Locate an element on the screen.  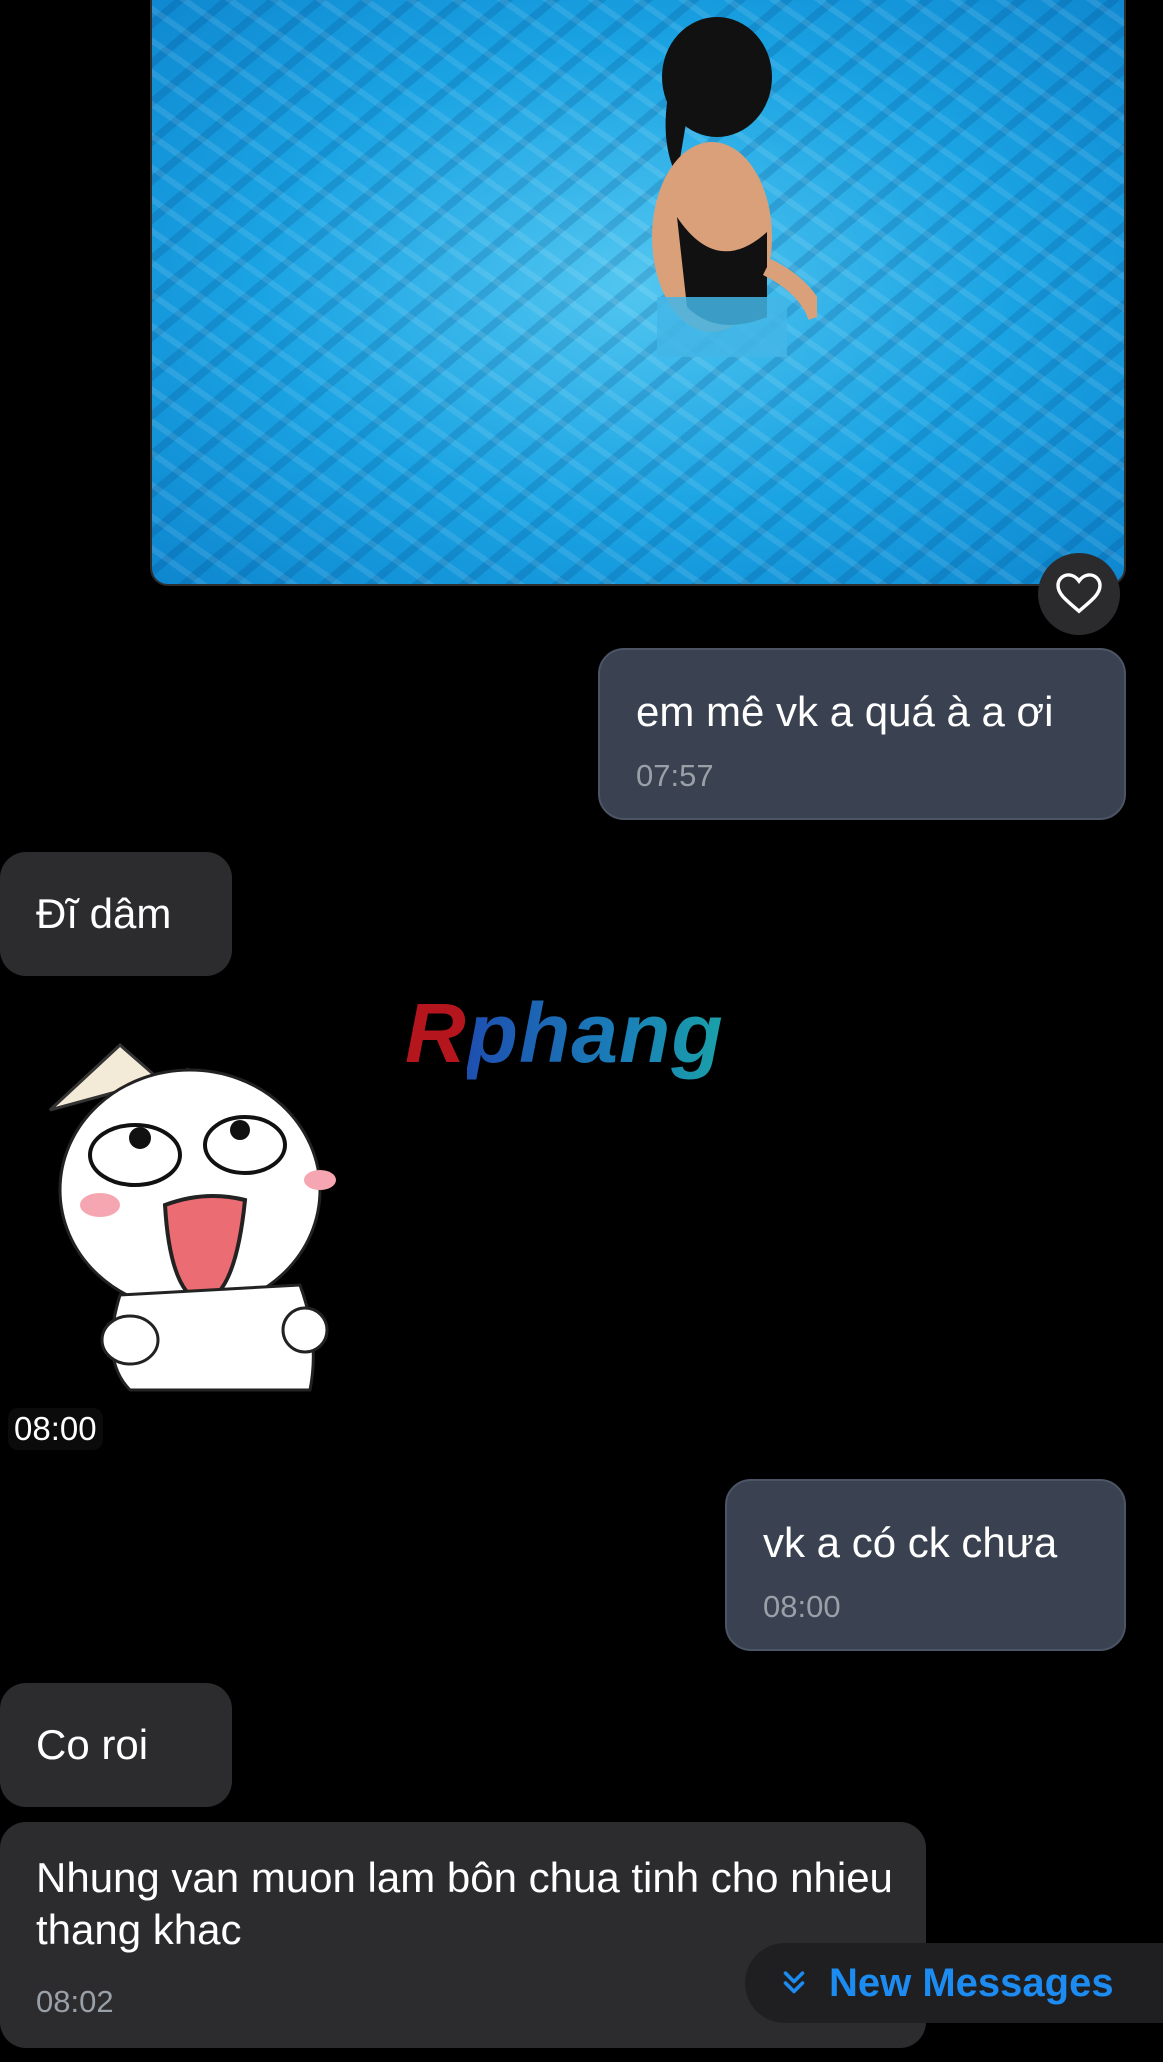
message-time: 07:57 is located at coordinates (675, 775).